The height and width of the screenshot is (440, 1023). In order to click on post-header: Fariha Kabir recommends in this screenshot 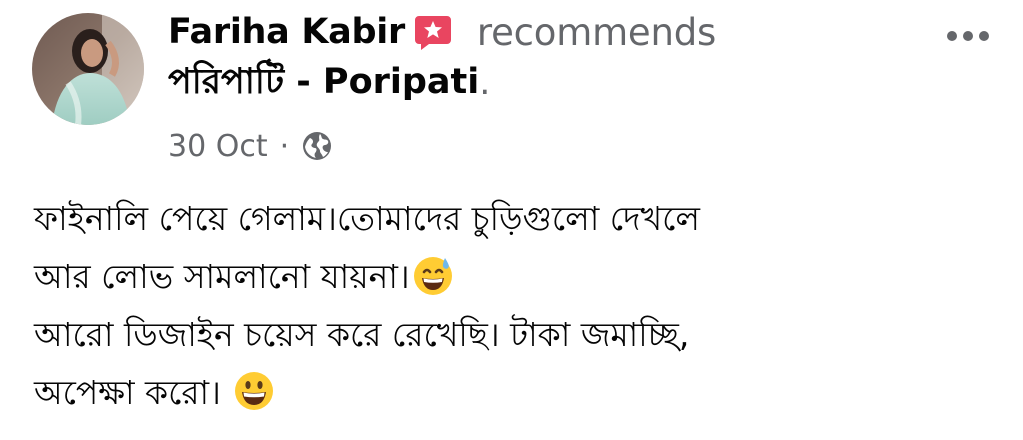, I will do `click(442, 32)`.